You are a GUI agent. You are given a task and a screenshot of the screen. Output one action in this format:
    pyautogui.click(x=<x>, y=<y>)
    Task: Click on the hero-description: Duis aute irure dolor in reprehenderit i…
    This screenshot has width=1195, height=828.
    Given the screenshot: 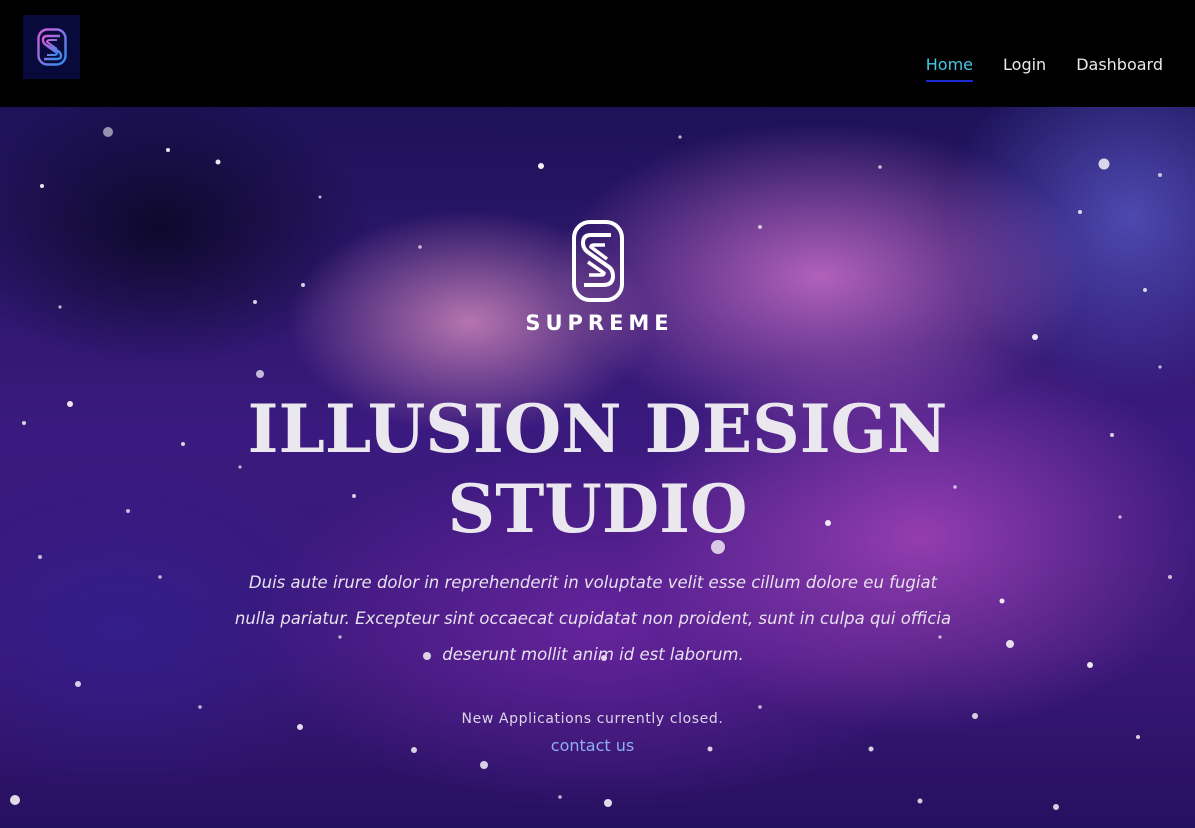 What is the action you would take?
    pyautogui.click(x=593, y=618)
    